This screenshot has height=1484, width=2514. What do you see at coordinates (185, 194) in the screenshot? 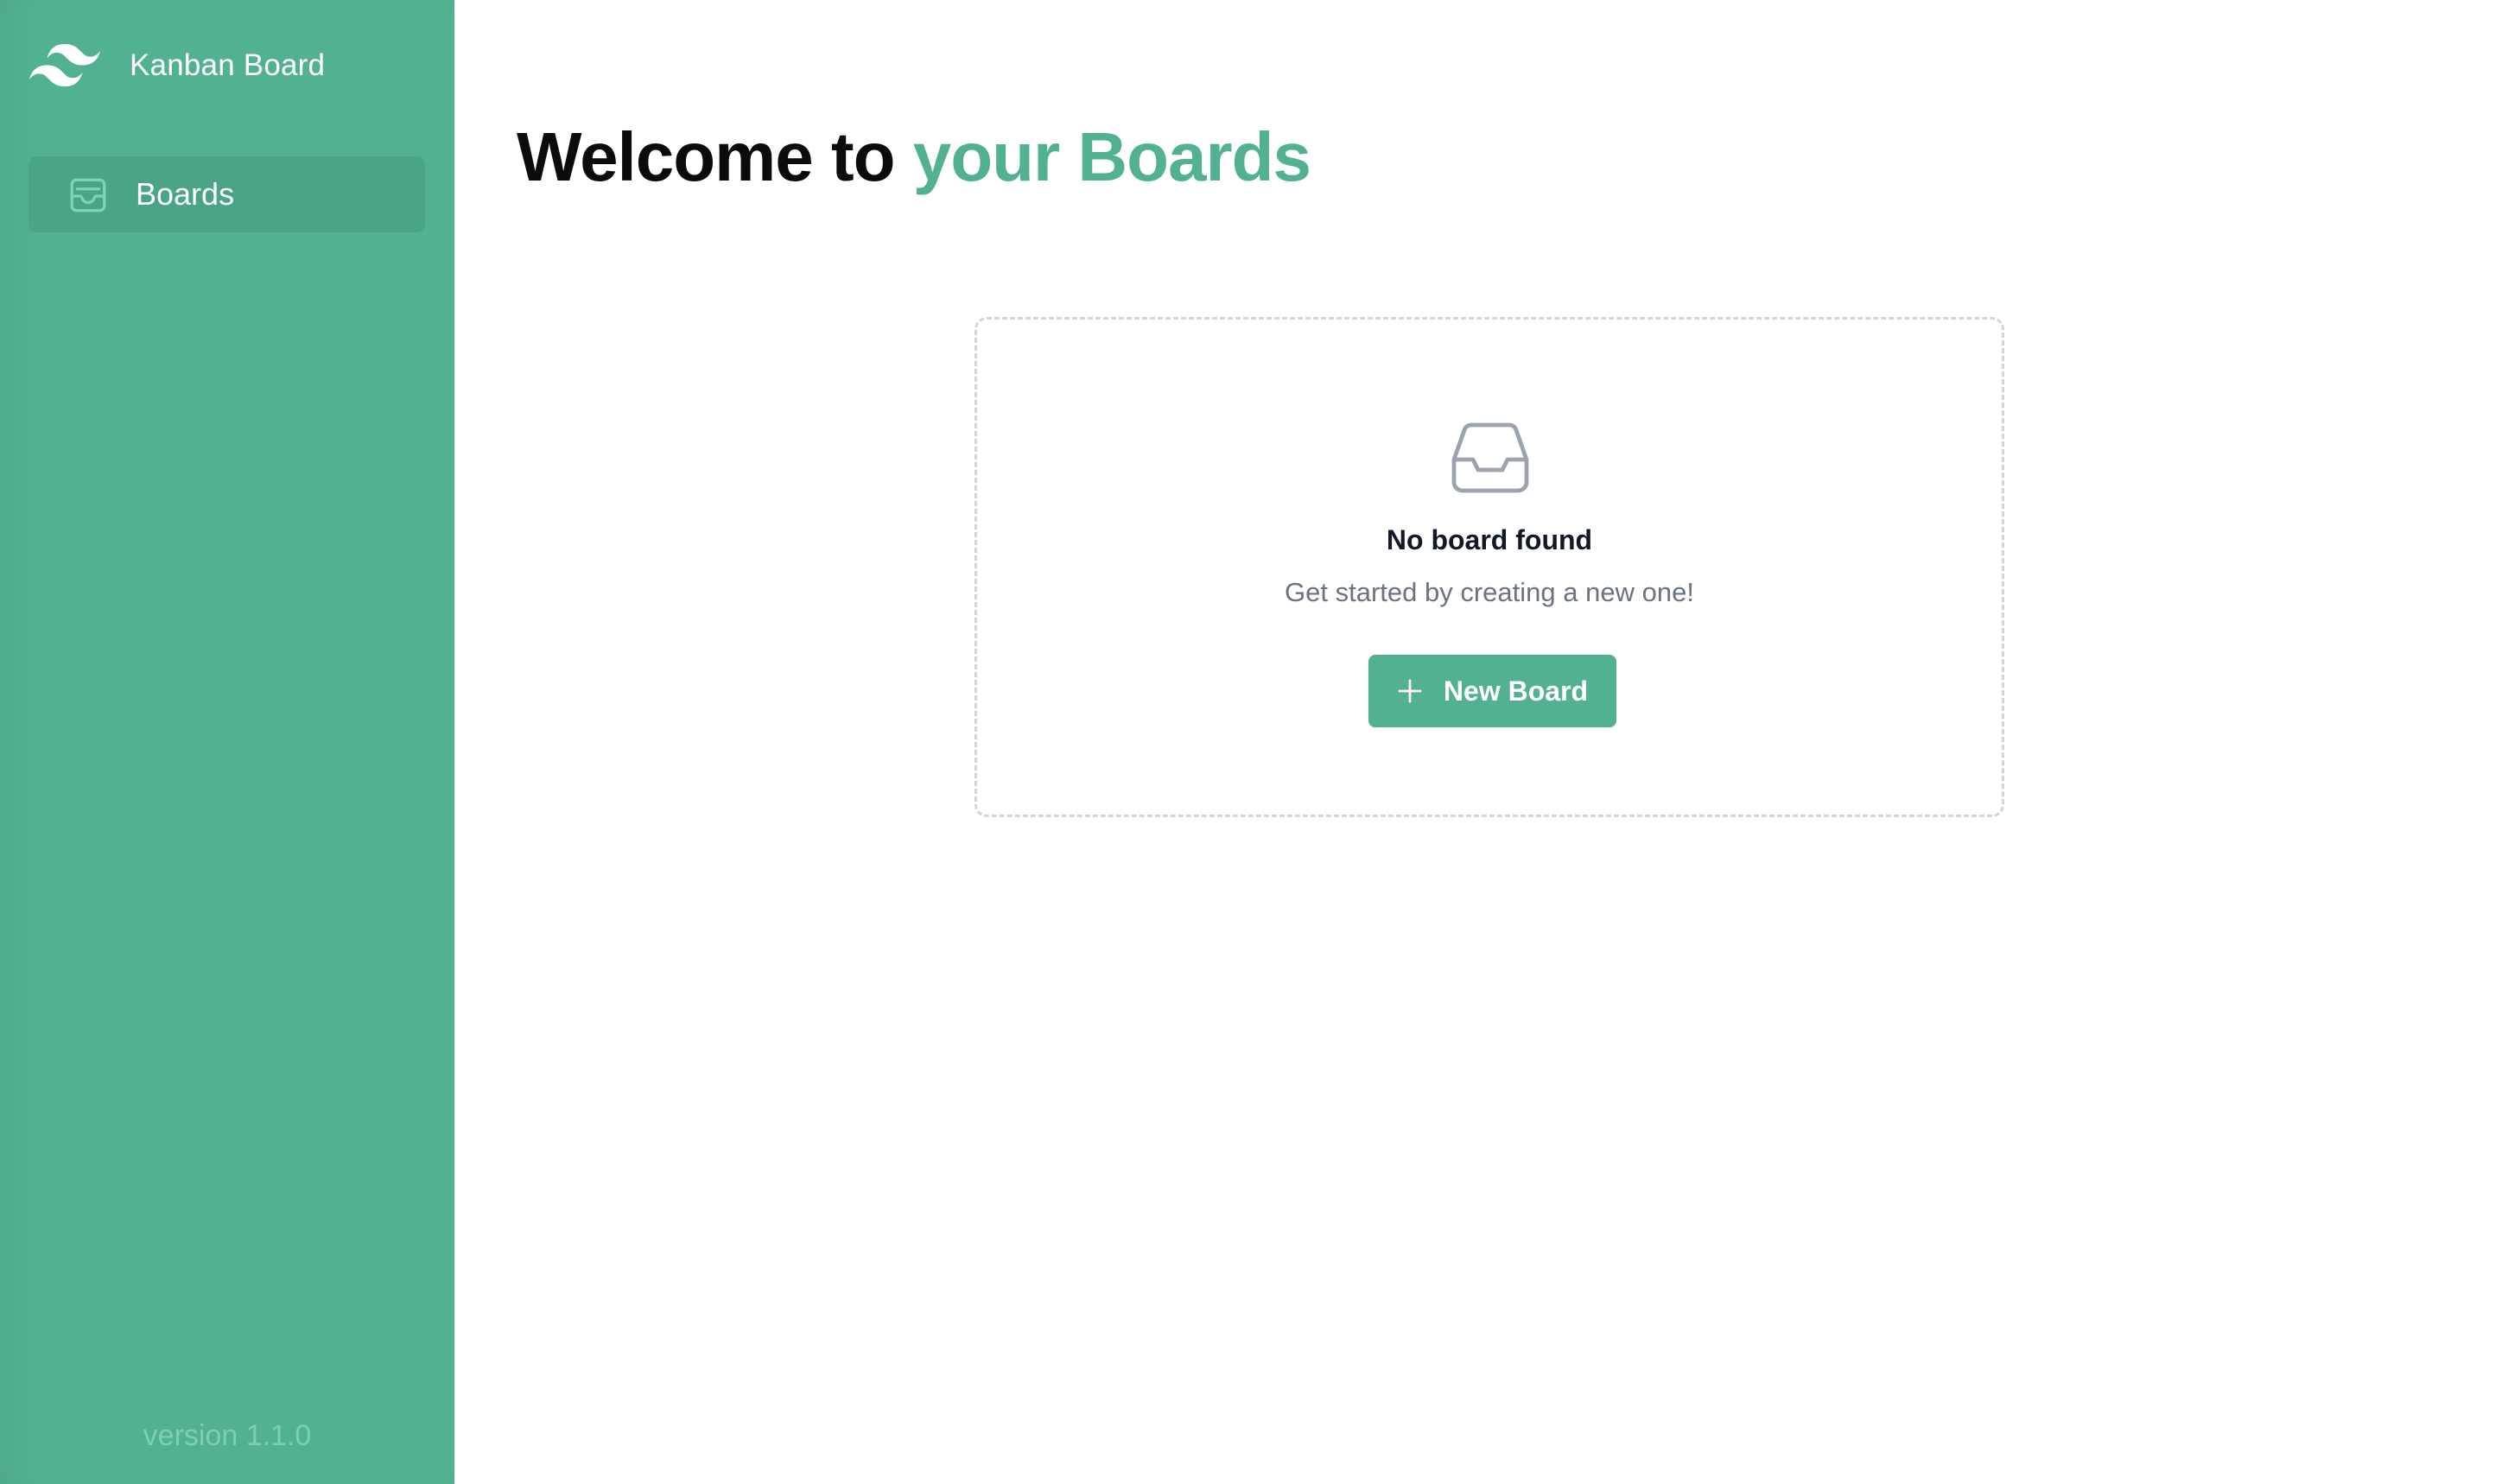
I see `sidebar-item-label: Boards` at bounding box center [185, 194].